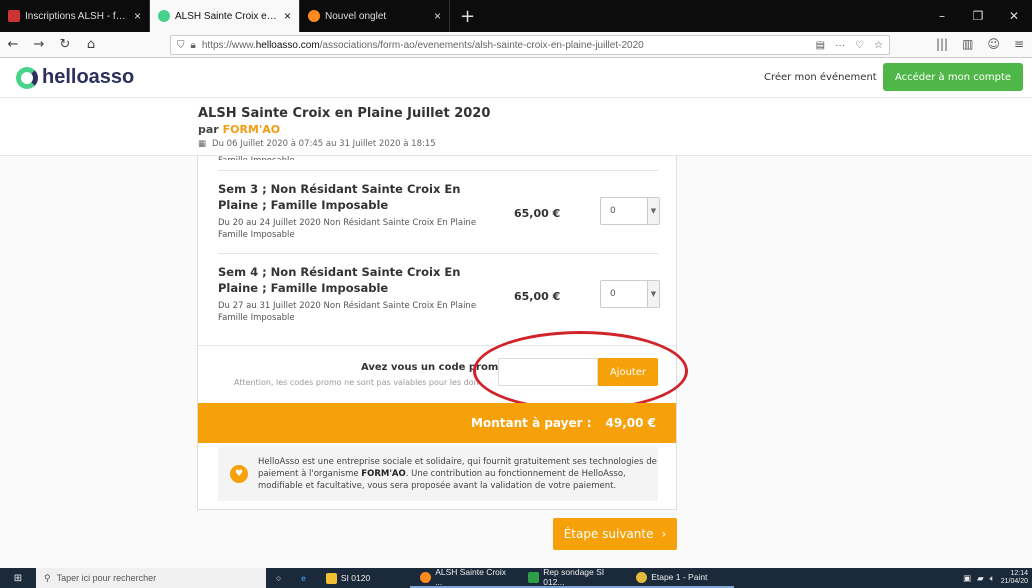  Describe the element at coordinates (980, 578) in the screenshot. I see `network-icon: ▰` at that location.